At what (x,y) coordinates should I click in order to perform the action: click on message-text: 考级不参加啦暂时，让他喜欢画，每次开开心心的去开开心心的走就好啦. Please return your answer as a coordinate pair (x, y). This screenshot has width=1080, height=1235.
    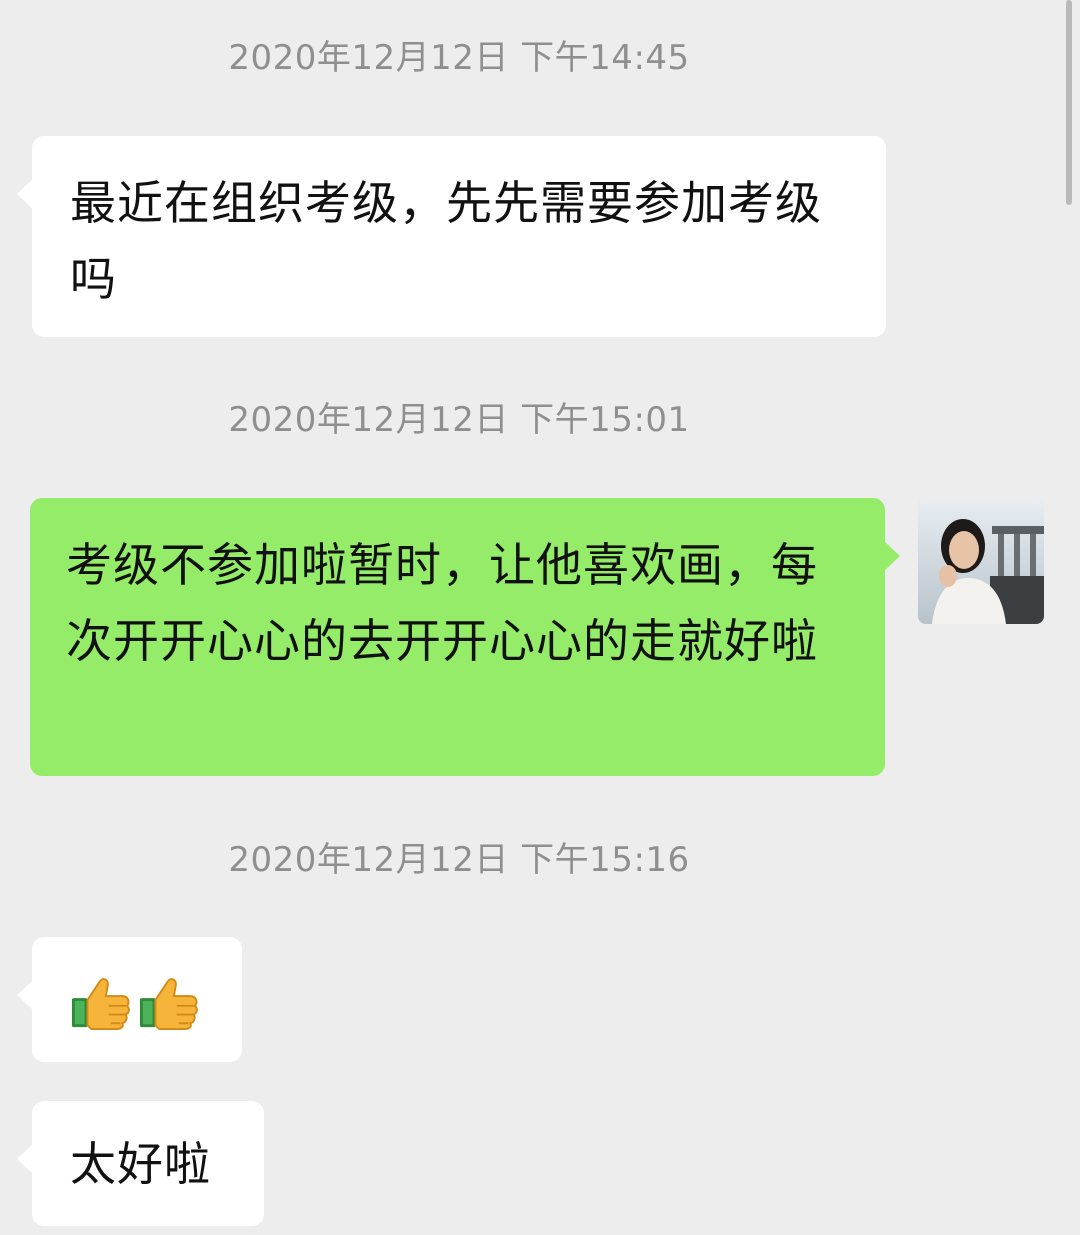
    Looking at the image, I should click on (442, 603).